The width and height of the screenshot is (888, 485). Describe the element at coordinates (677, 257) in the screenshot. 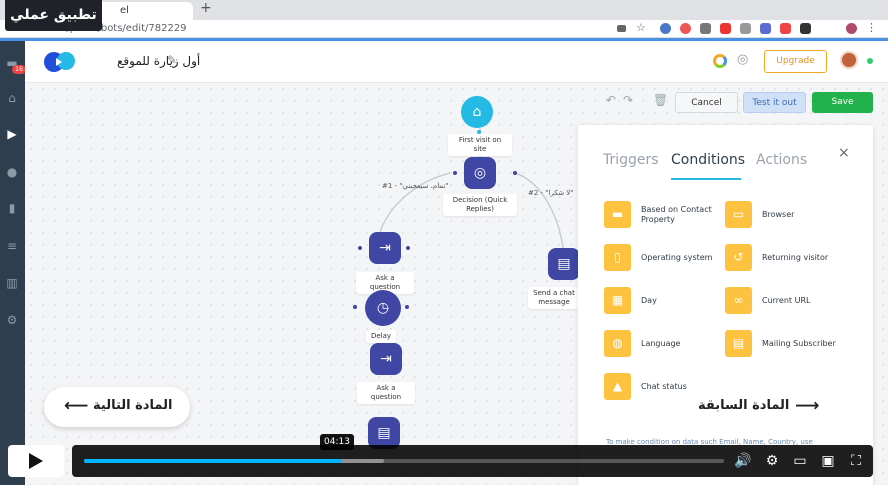

I see `condition-label: Operating system` at that location.